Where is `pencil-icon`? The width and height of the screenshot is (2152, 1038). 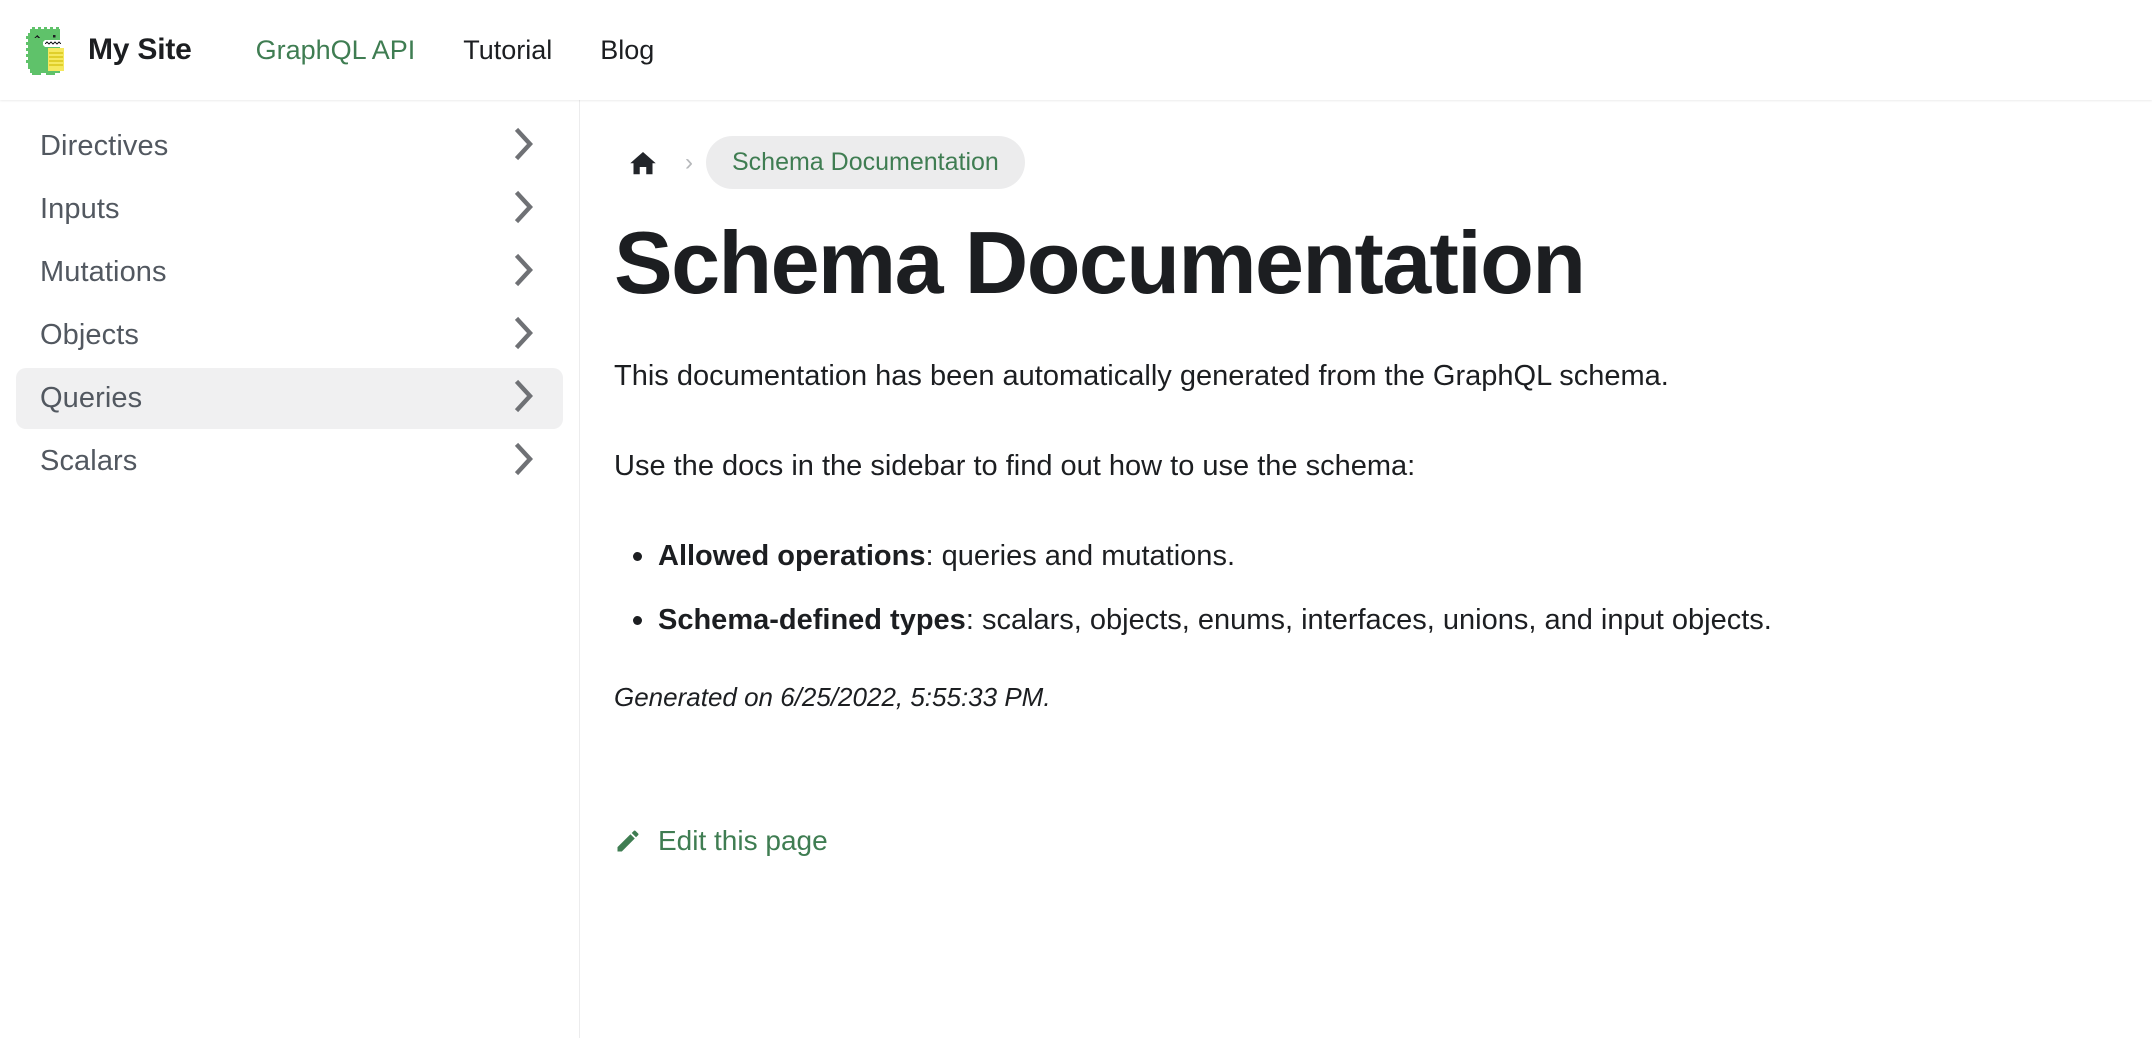 pencil-icon is located at coordinates (628, 841).